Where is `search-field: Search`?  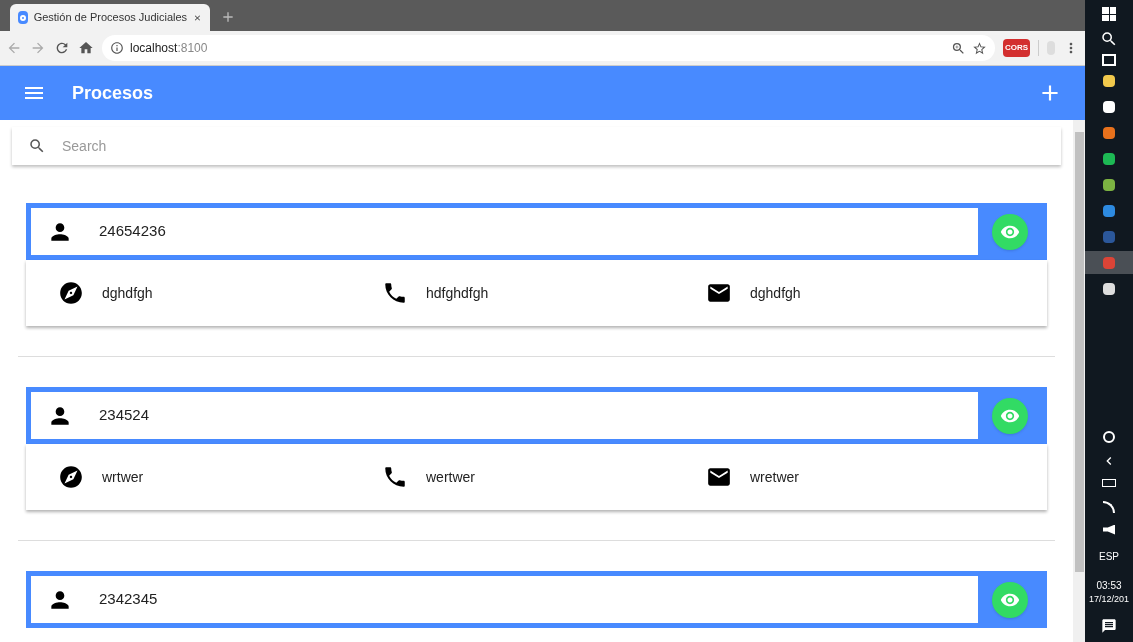 search-field: Search is located at coordinates (553, 146).